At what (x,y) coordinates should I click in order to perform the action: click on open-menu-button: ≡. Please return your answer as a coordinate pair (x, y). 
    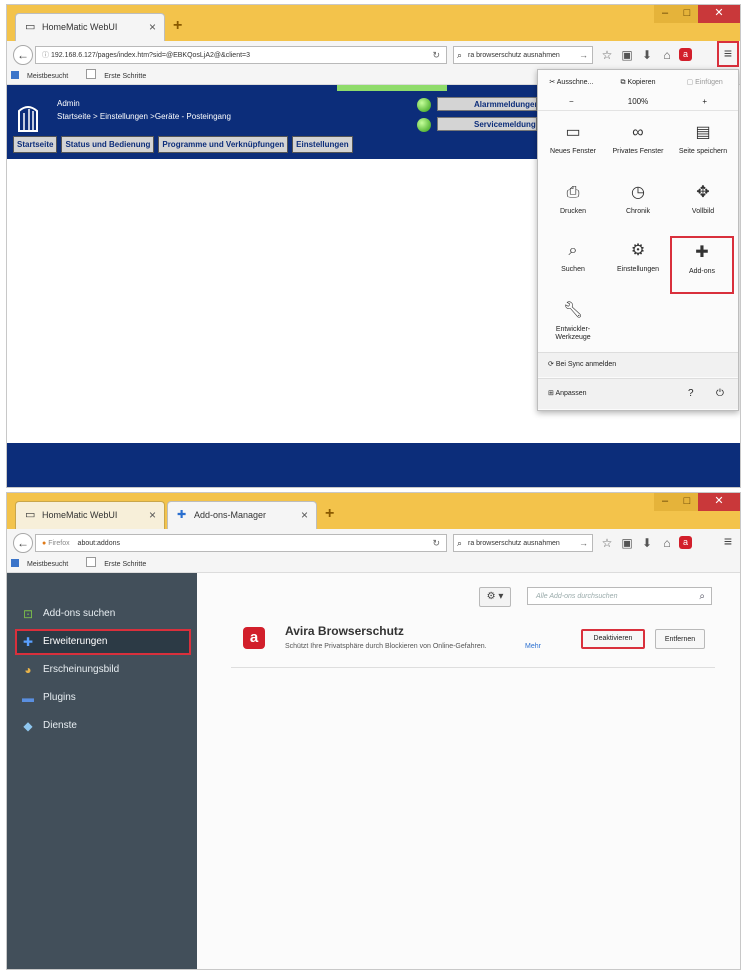
    Looking at the image, I should click on (728, 542).